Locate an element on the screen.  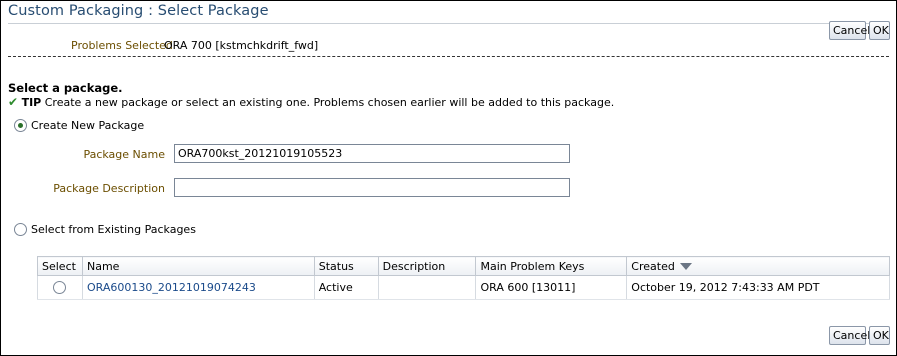
create-new-package-label: Create New Package is located at coordinates (88, 125).